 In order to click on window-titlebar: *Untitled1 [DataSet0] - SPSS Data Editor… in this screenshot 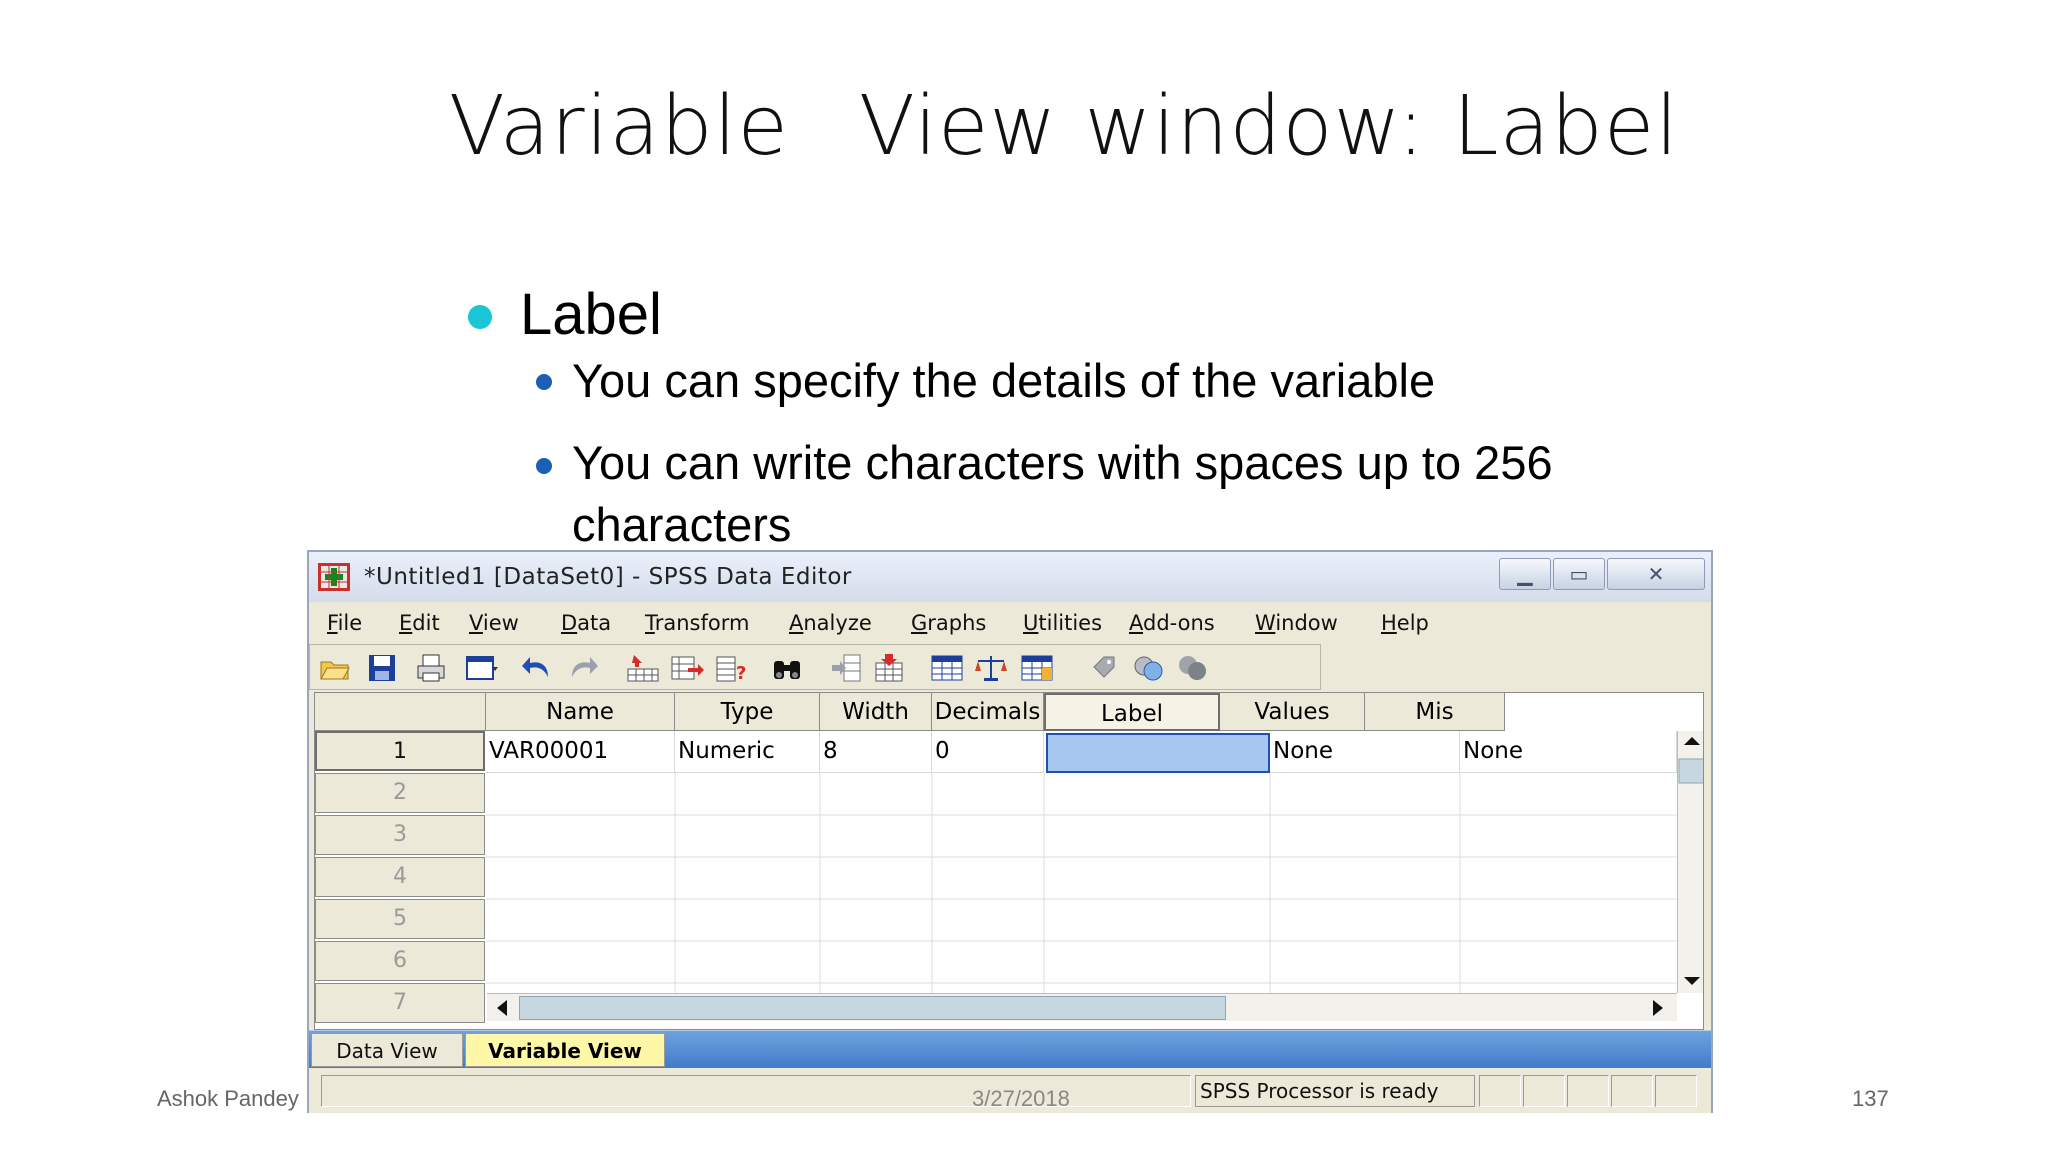, I will do `click(1010, 577)`.